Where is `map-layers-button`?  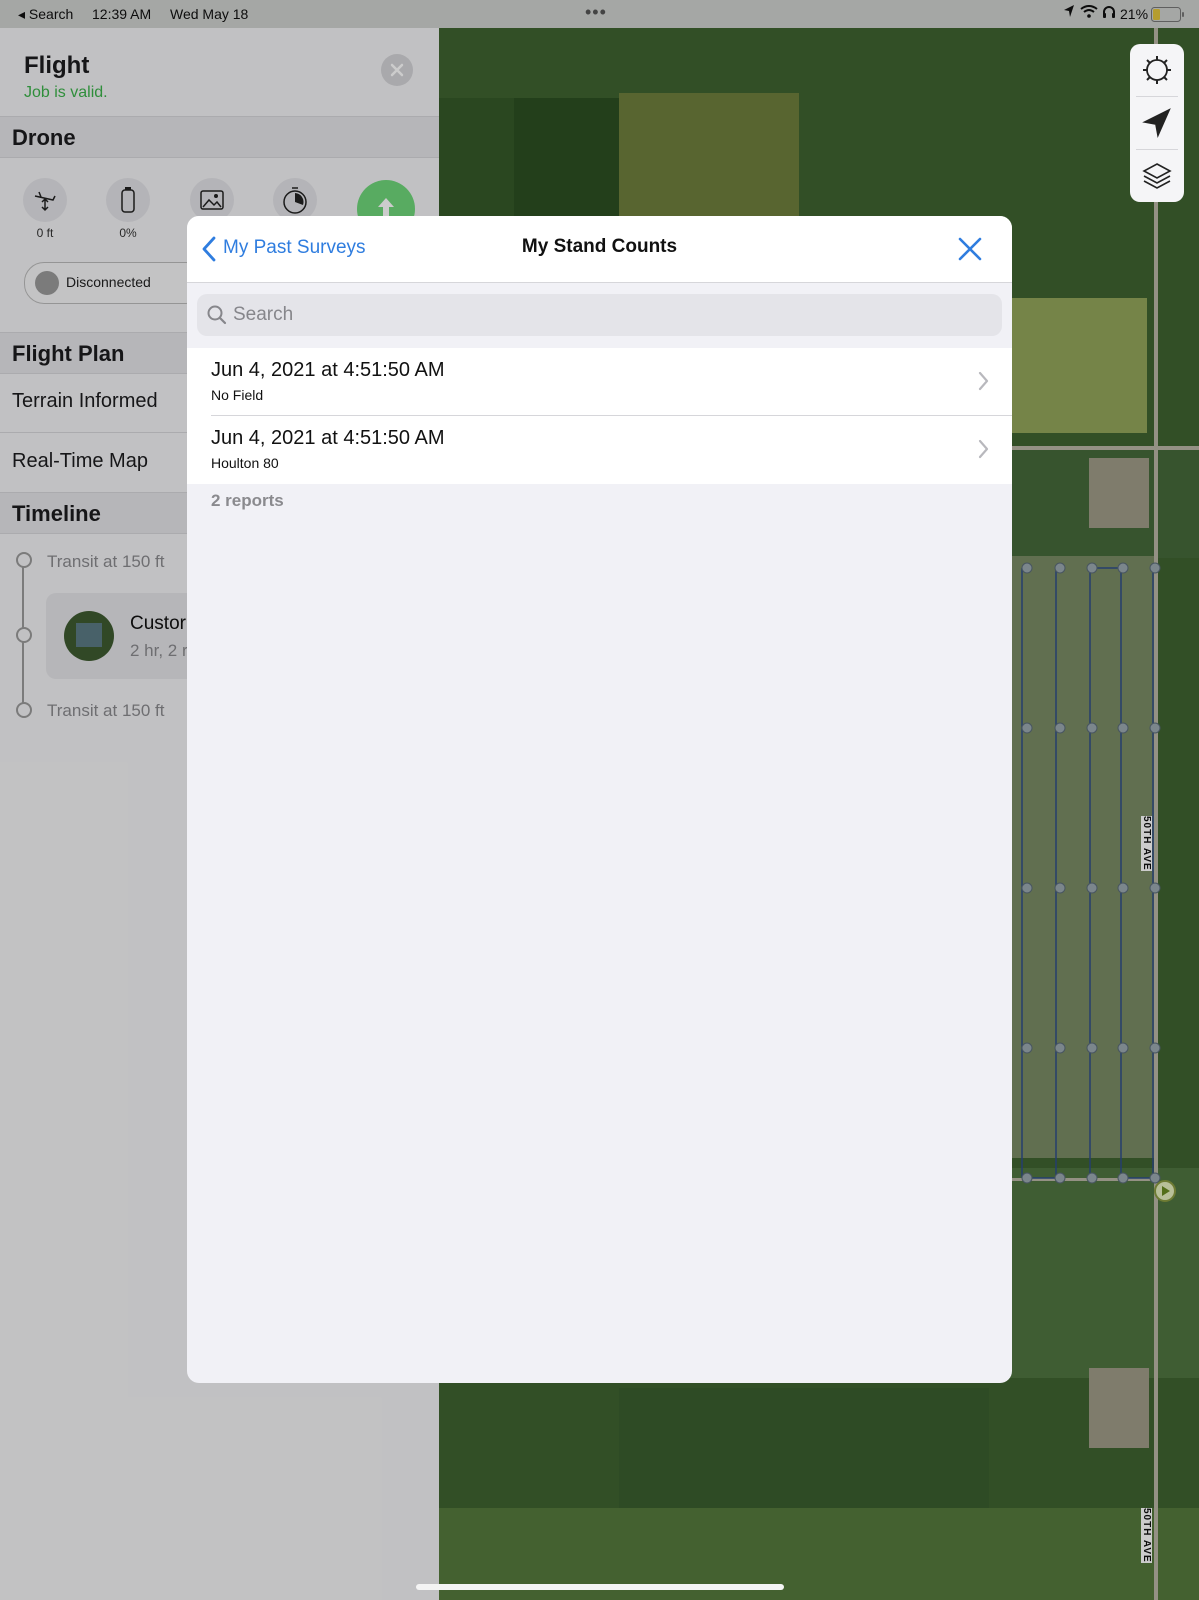
map-layers-button is located at coordinates (1157, 176).